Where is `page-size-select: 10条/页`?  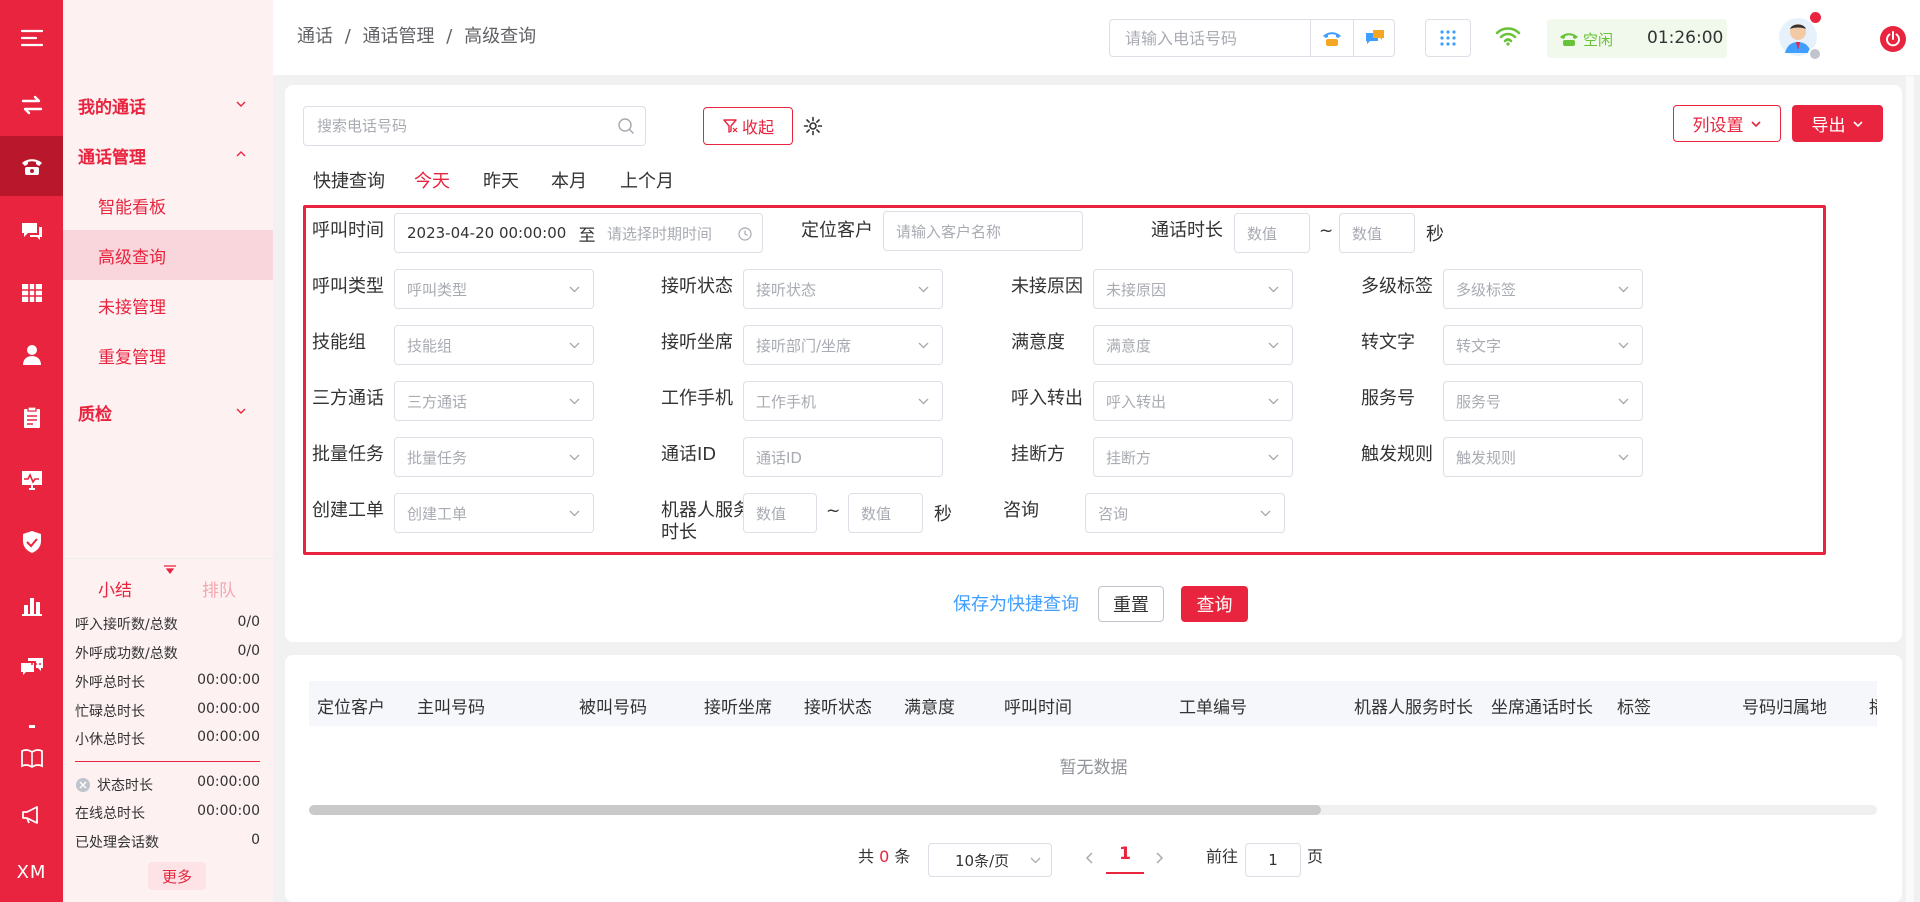
page-size-select: 10条/页 is located at coordinates (990, 860).